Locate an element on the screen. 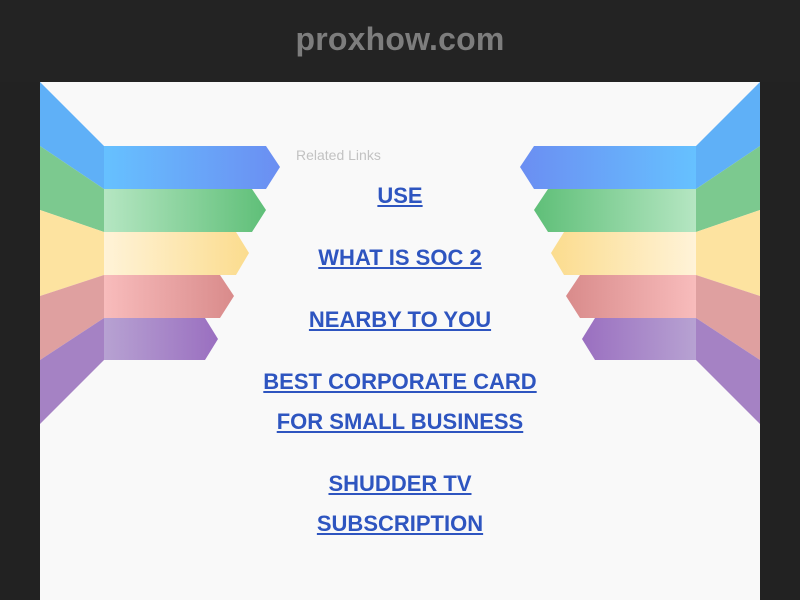 The height and width of the screenshot is (600, 800). related-link-nearby-to-you: NEARBY TO YOU is located at coordinates (400, 320).